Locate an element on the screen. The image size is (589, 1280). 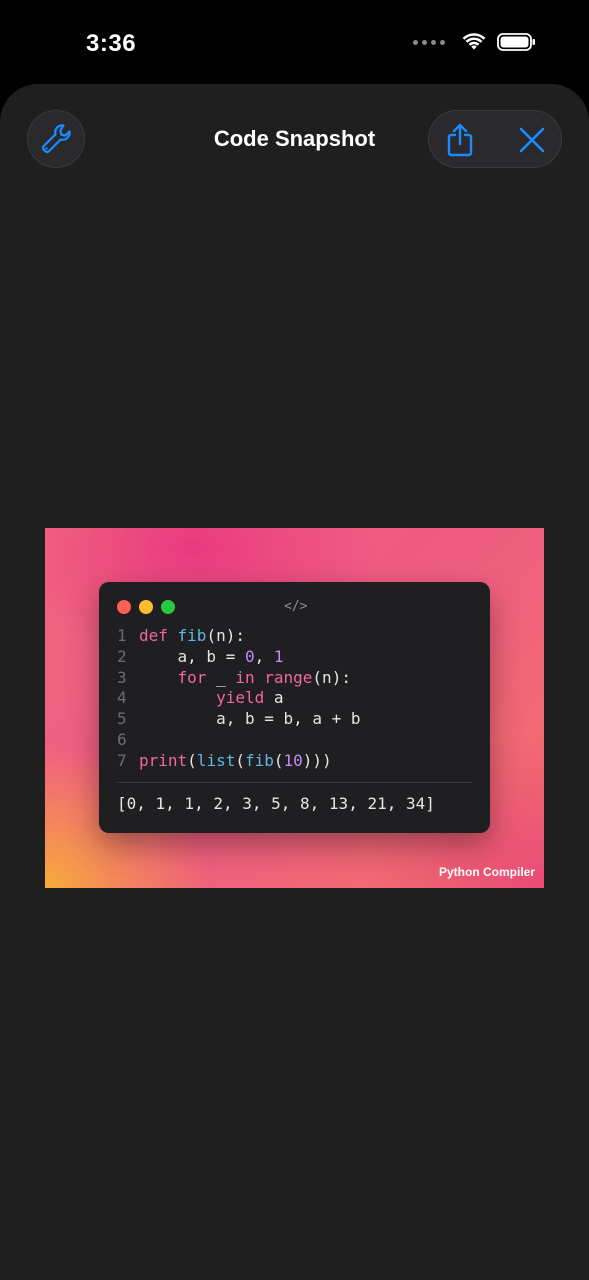
share-icon is located at coordinates (460, 140).